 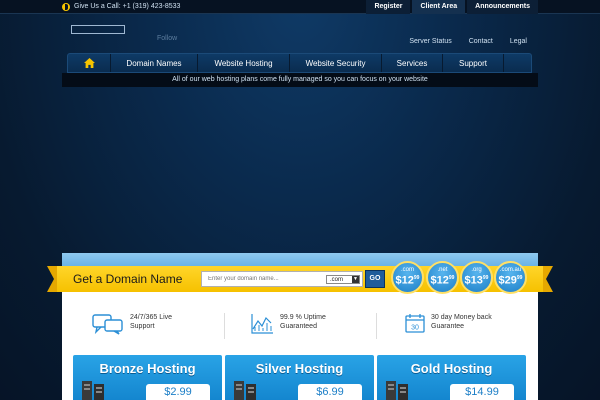 I want to click on plan-name: Silver Hosting, so click(x=299, y=368).